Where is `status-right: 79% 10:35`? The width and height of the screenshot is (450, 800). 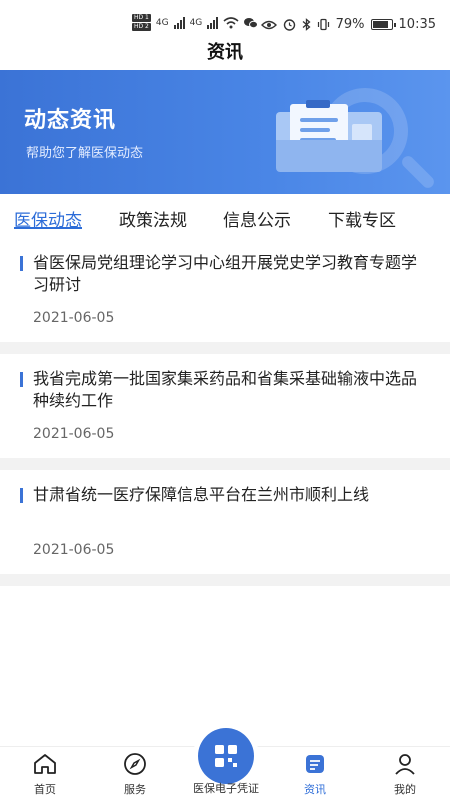
status-right: 79% 10:35 is located at coordinates (348, 24).